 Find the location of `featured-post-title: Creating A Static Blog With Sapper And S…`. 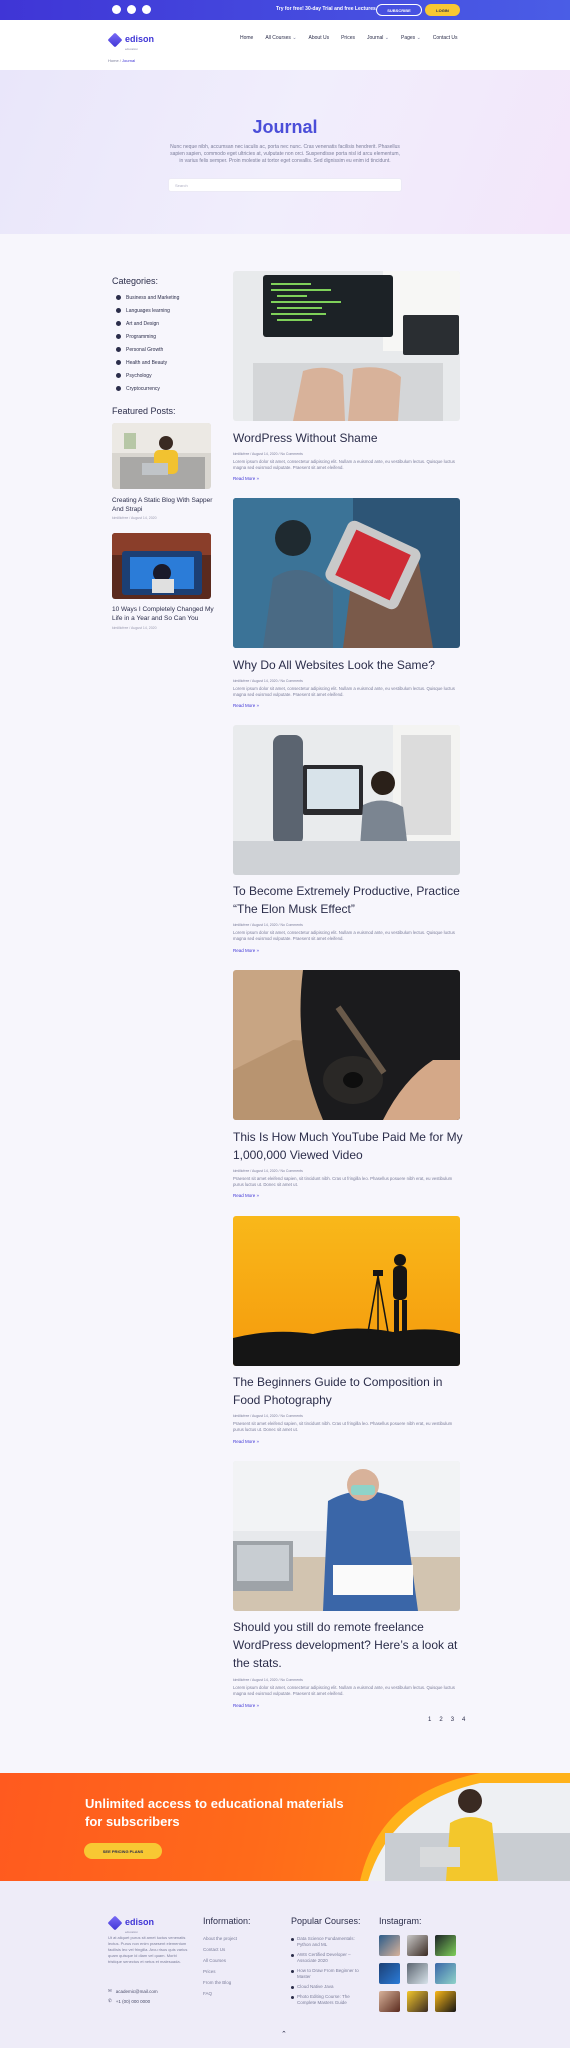

featured-post-title: Creating A Static Blog With Sapper And S… is located at coordinates (164, 505).